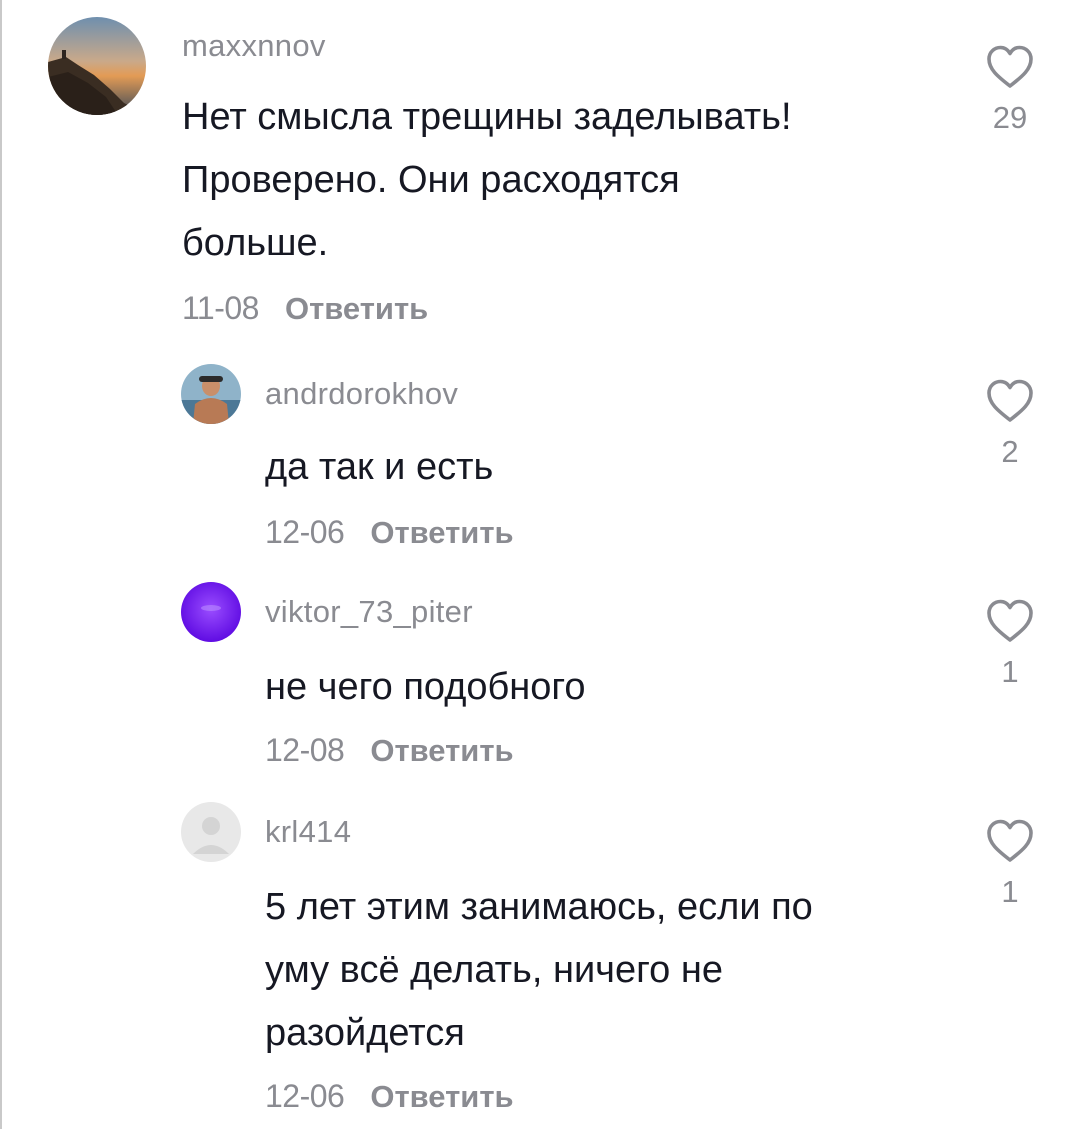 This screenshot has height=1129, width=1080. Describe the element at coordinates (308, 832) in the screenshot. I see `comment-username: krl414` at that location.